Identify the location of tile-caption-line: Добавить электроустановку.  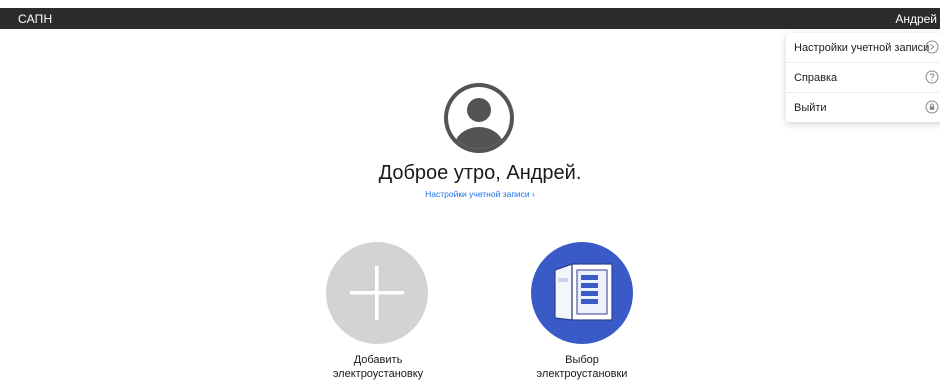
(378, 367).